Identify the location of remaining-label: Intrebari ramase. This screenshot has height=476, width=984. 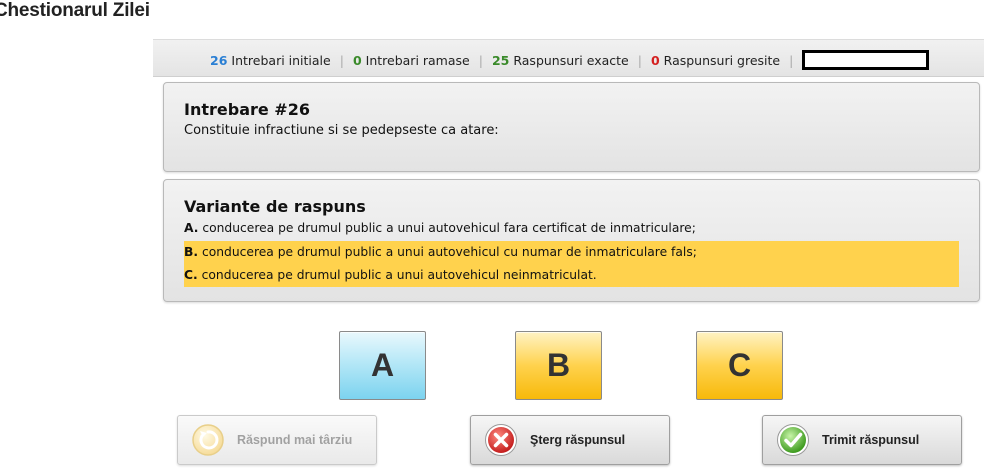
(417, 60).